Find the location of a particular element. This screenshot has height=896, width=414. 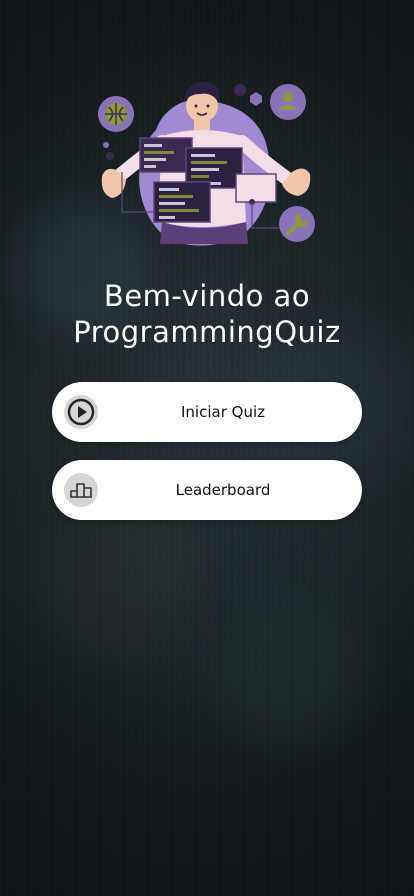

podium-icon is located at coordinates (81, 490).